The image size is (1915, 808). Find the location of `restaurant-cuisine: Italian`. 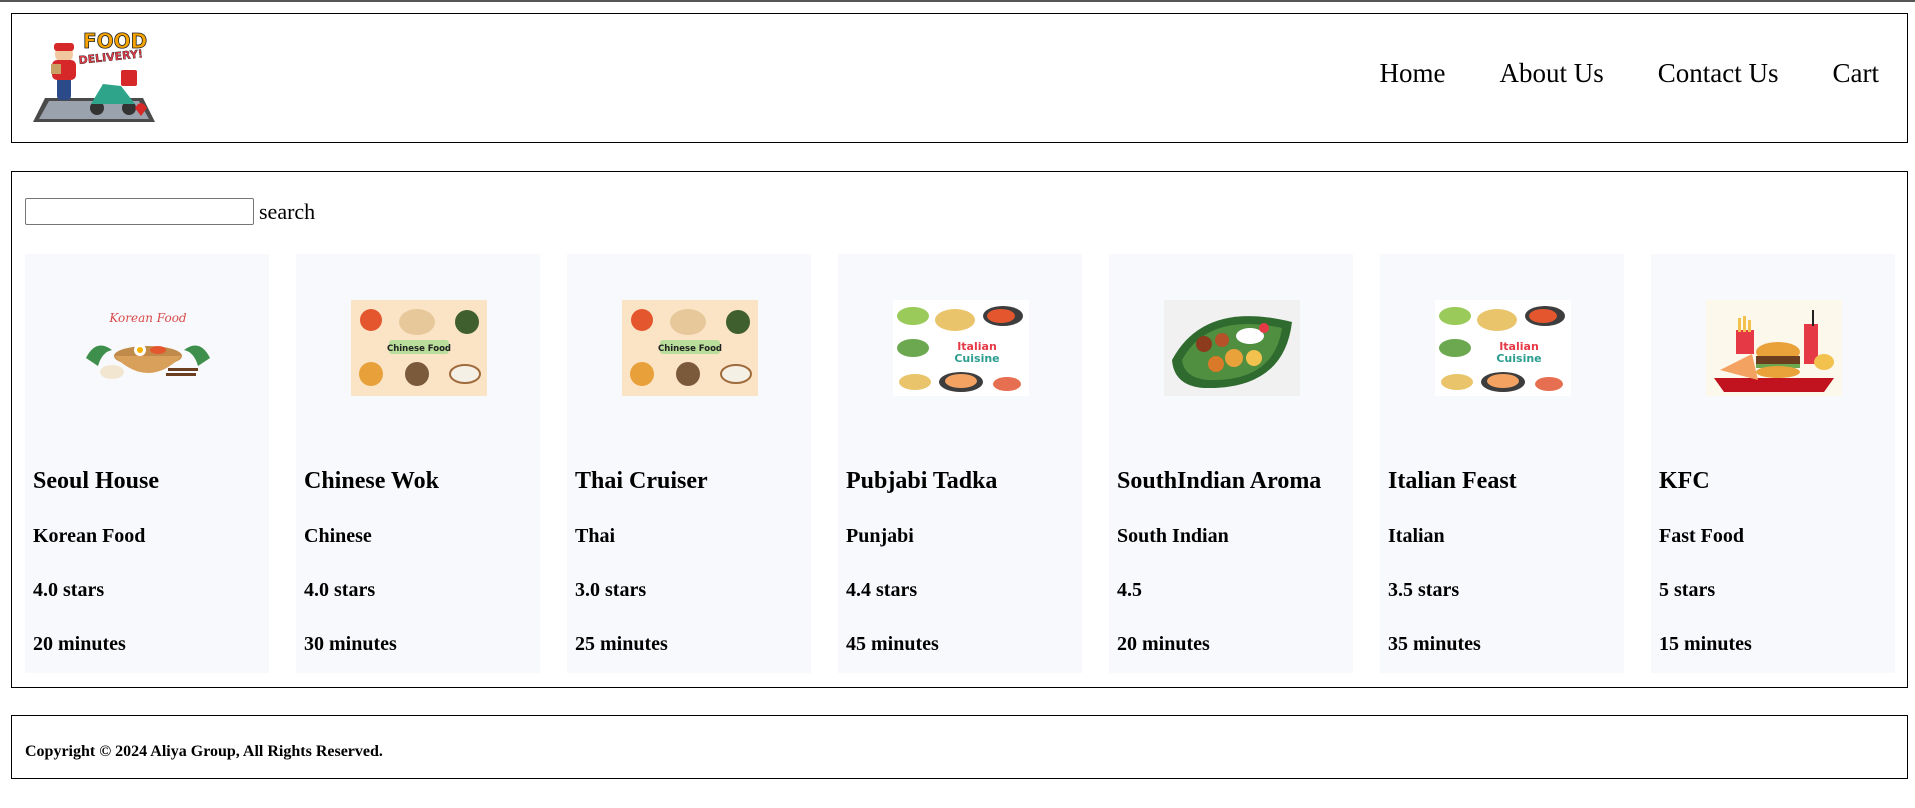

restaurant-cuisine: Italian is located at coordinates (1416, 536).